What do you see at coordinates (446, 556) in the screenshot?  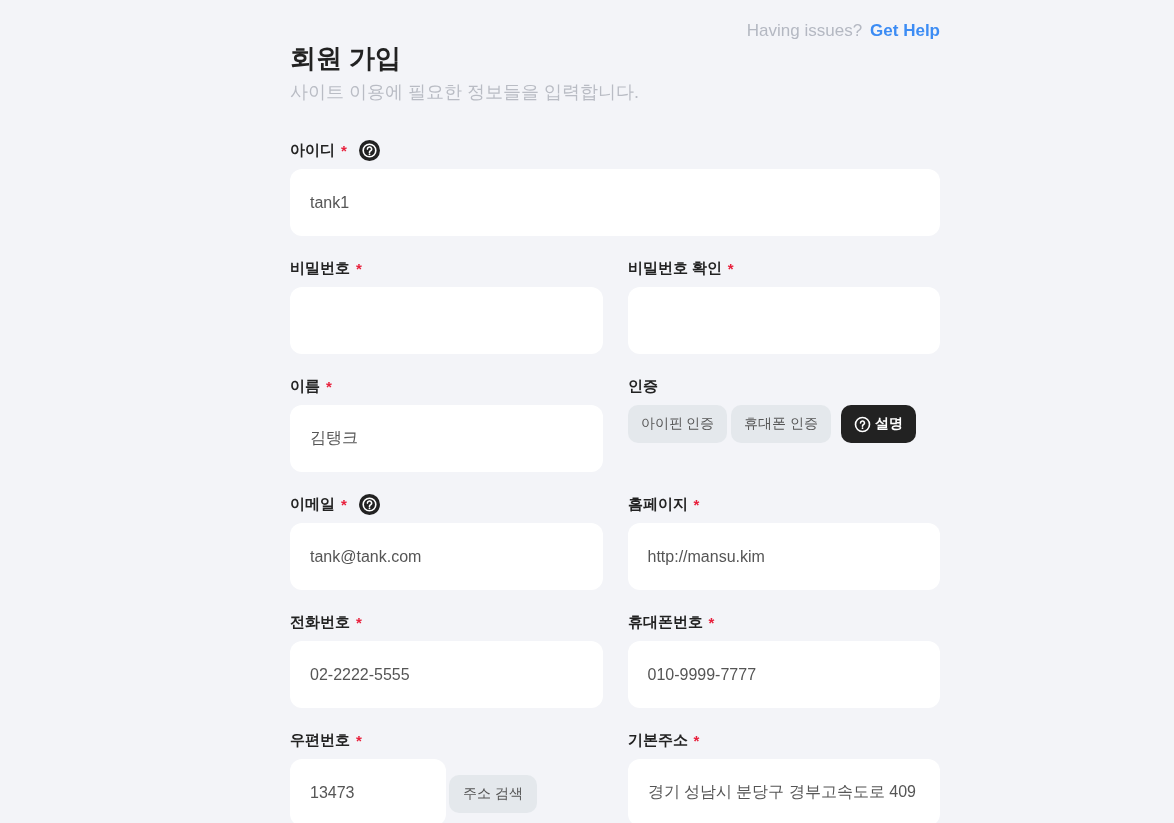 I see `input-field: tank@tank.com` at bounding box center [446, 556].